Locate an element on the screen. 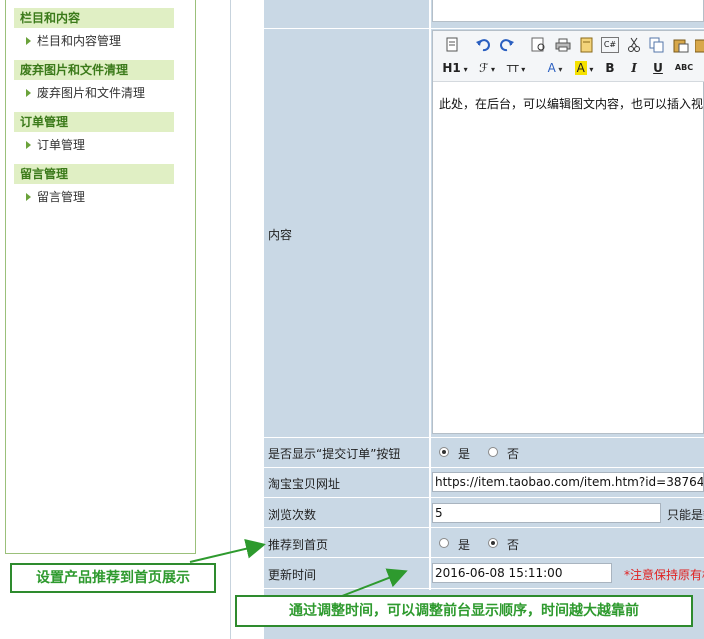 This screenshot has height=639, width=704. time-callout: 通过调整时间，可以调整前台显示顺序，时间越大越靠前 is located at coordinates (464, 611).